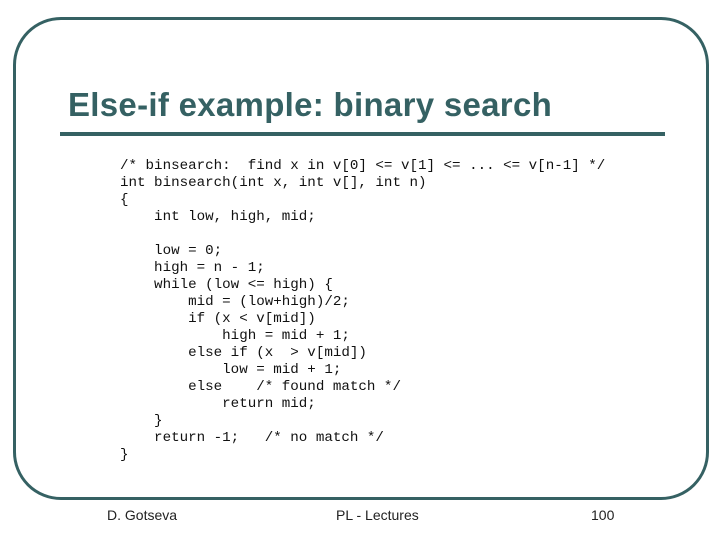  I want to click on code-line: low = 0;, so click(171, 251).